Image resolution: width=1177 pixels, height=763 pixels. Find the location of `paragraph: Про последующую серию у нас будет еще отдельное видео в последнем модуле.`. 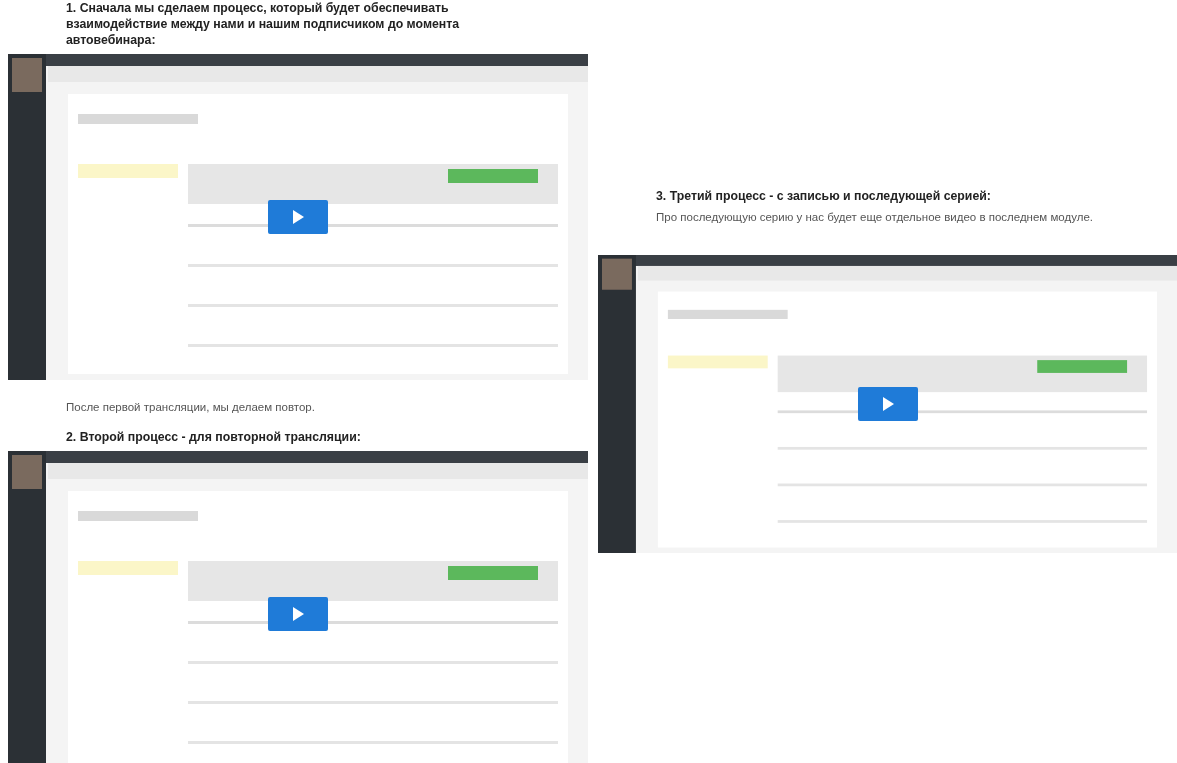

paragraph: Про последующую серию у нас будет еще отдельное видео в последнем модуле. is located at coordinates (875, 217).